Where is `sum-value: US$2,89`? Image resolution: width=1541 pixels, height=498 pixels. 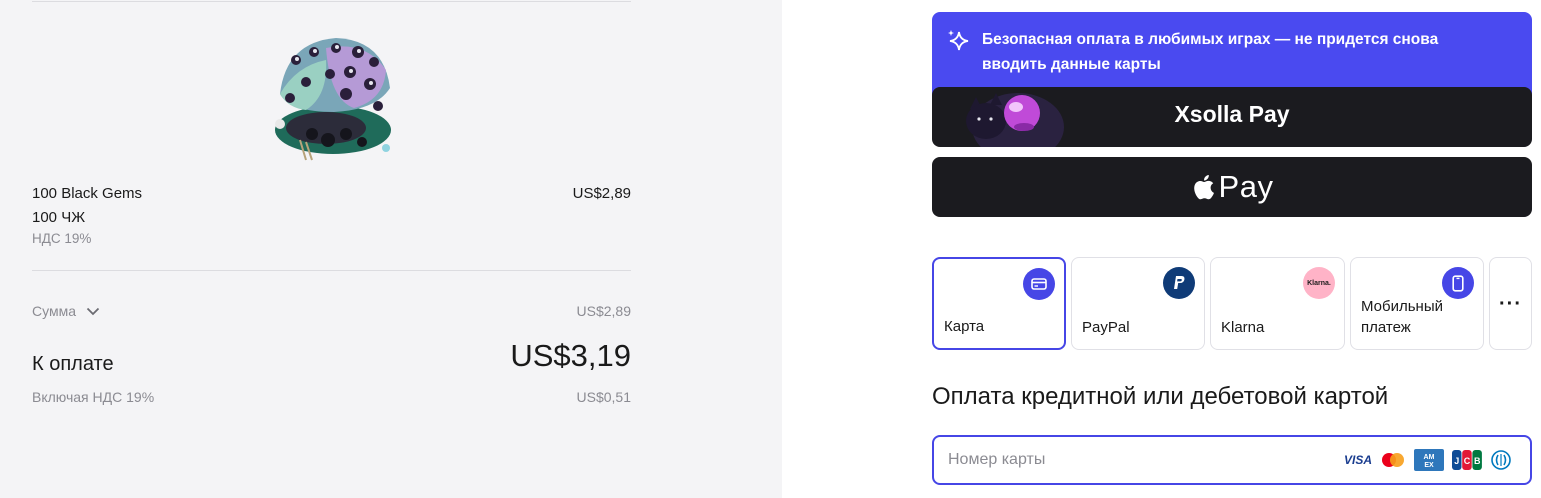
sum-value: US$2,89 is located at coordinates (603, 311).